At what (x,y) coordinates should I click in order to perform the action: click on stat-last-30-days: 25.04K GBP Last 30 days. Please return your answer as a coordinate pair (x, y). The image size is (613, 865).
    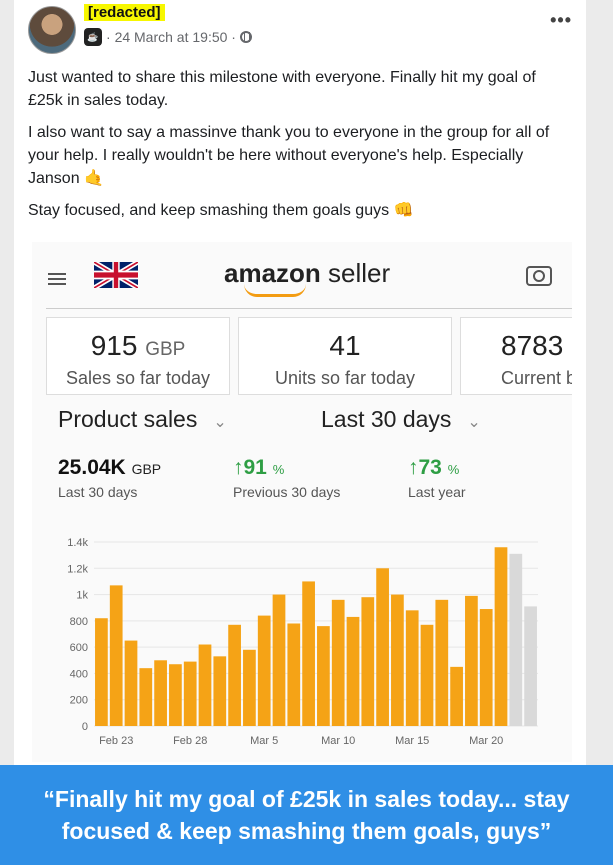
    Looking at the image, I should click on (110, 478).